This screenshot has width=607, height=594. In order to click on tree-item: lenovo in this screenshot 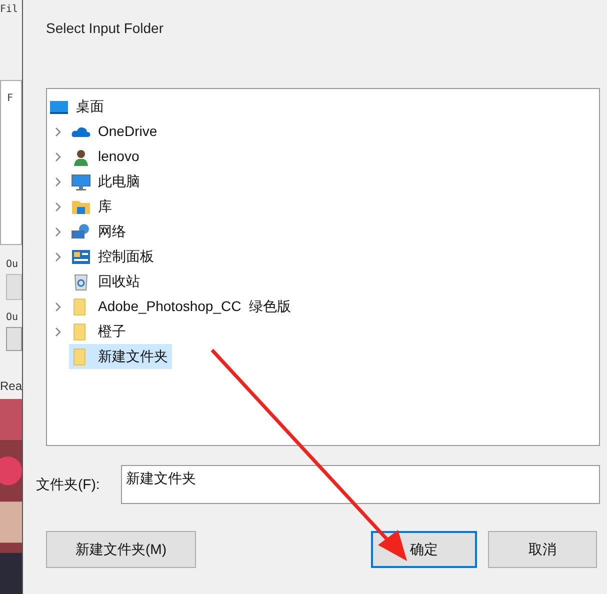, I will do `click(106, 156)`.